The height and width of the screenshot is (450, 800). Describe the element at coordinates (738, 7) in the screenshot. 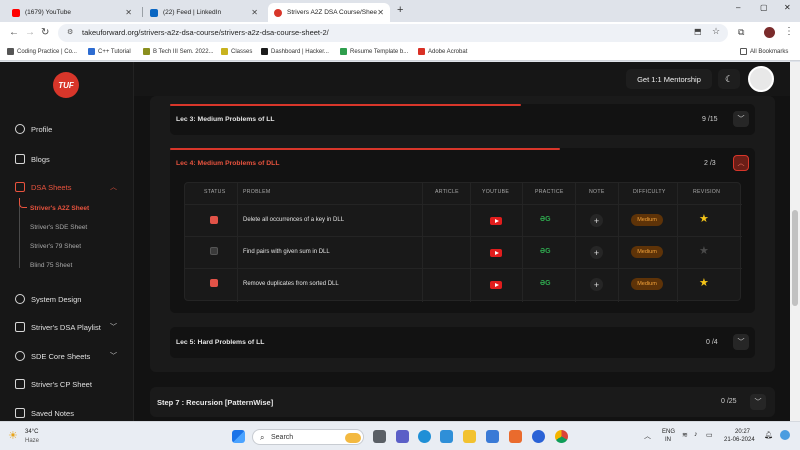

I see `minimize-button: –` at that location.